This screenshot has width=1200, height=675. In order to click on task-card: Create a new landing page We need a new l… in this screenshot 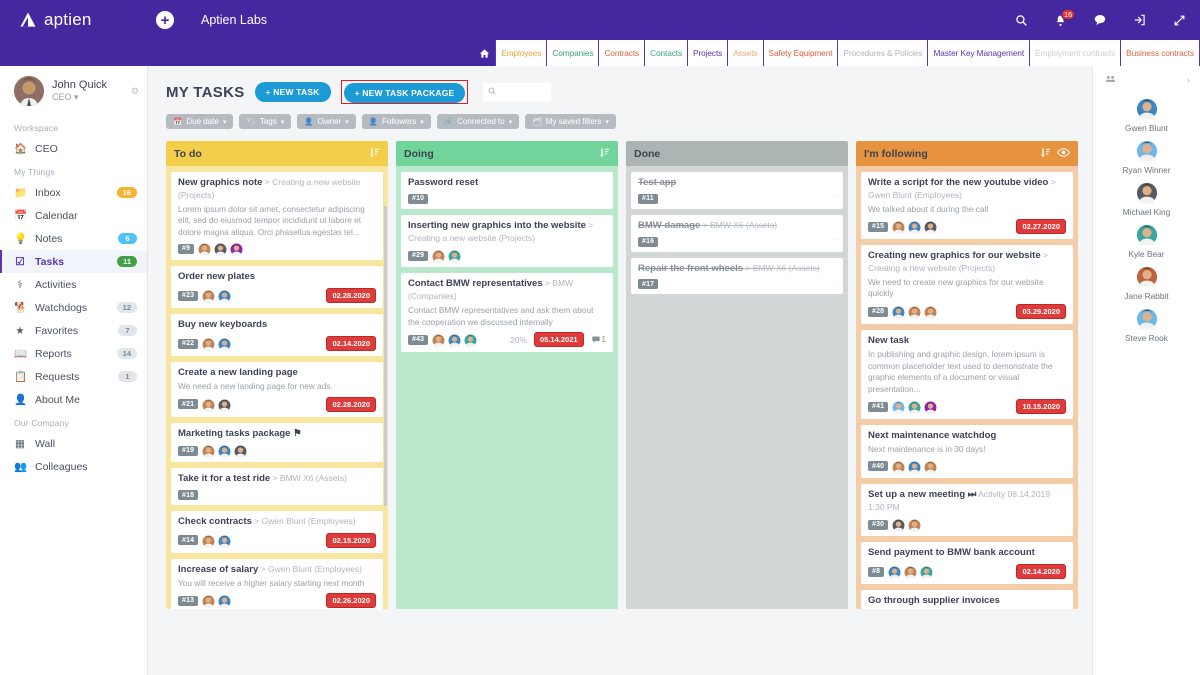, I will do `click(277, 389)`.